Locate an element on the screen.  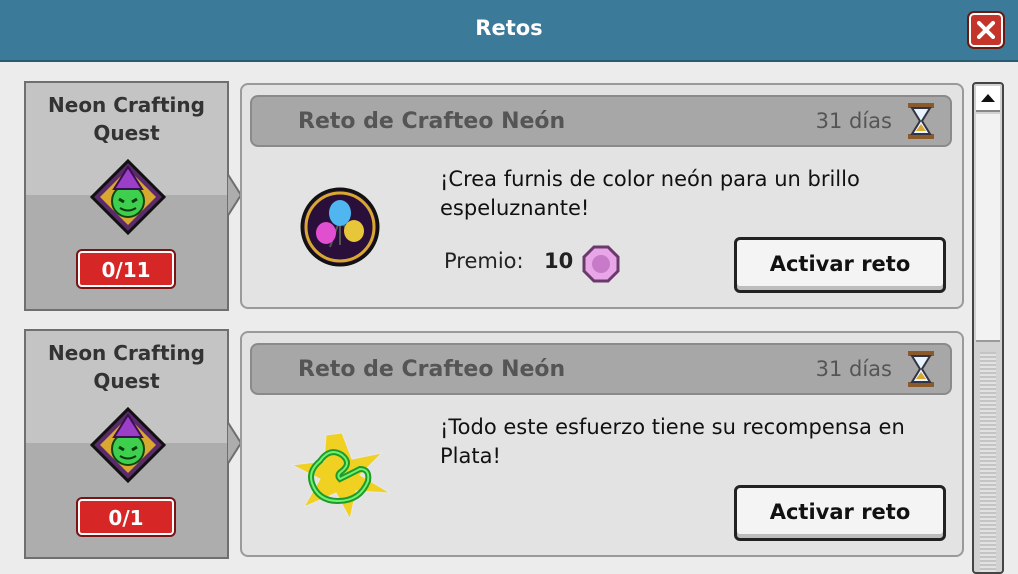
coin-icon is located at coordinates (601, 264).